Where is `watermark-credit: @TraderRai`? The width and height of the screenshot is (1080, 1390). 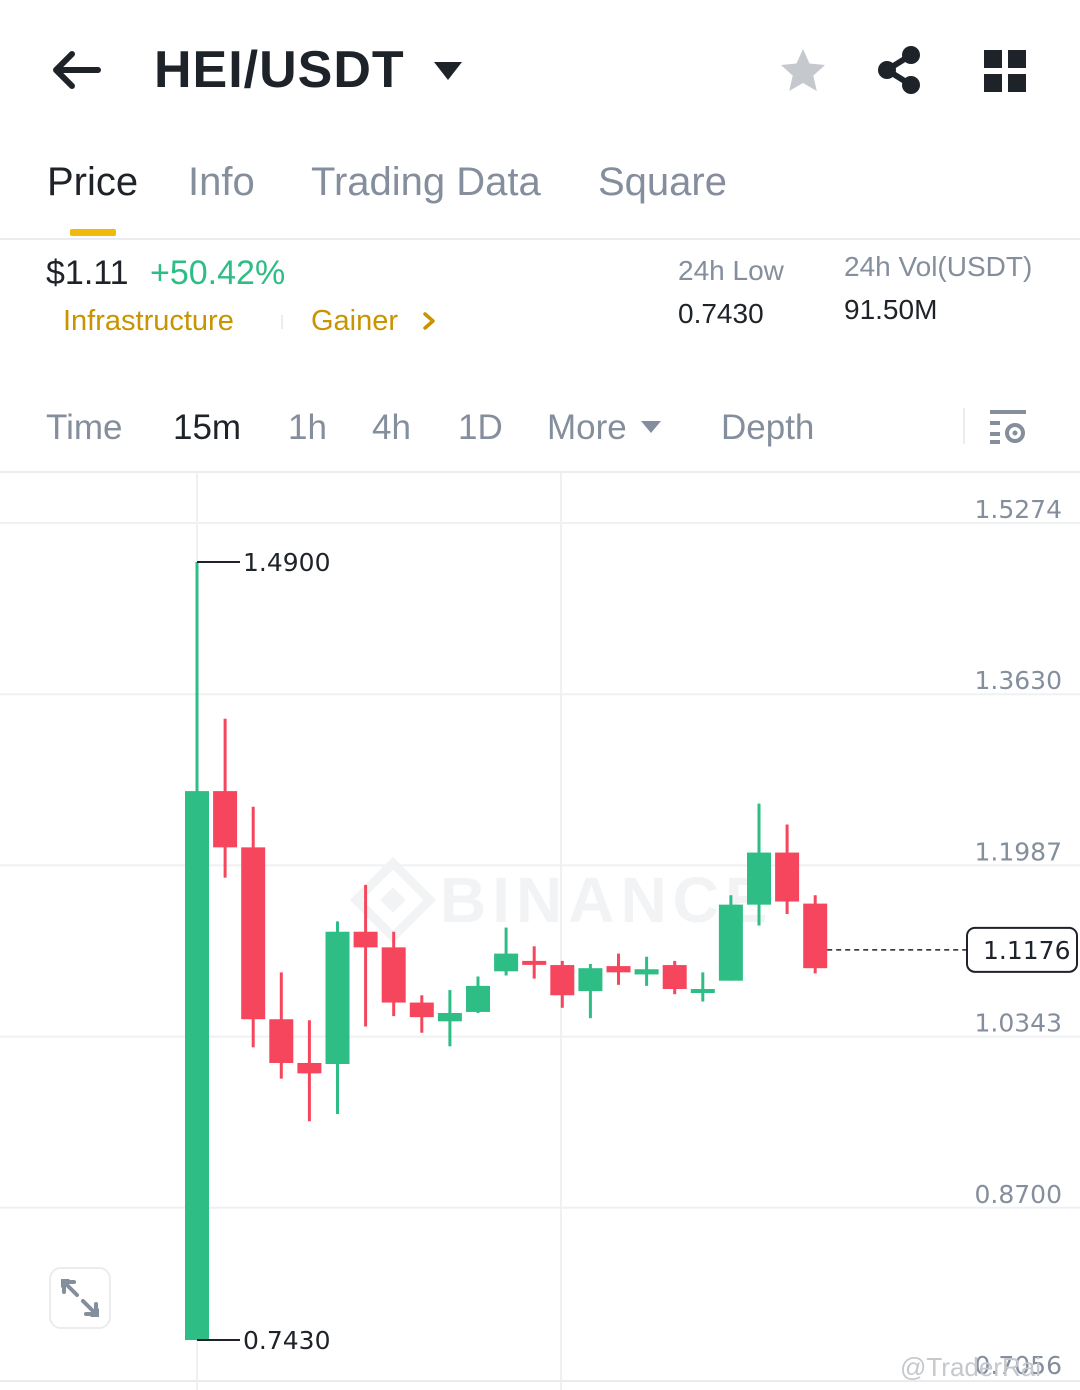 watermark-credit: @TraderRai is located at coordinates (971, 1367).